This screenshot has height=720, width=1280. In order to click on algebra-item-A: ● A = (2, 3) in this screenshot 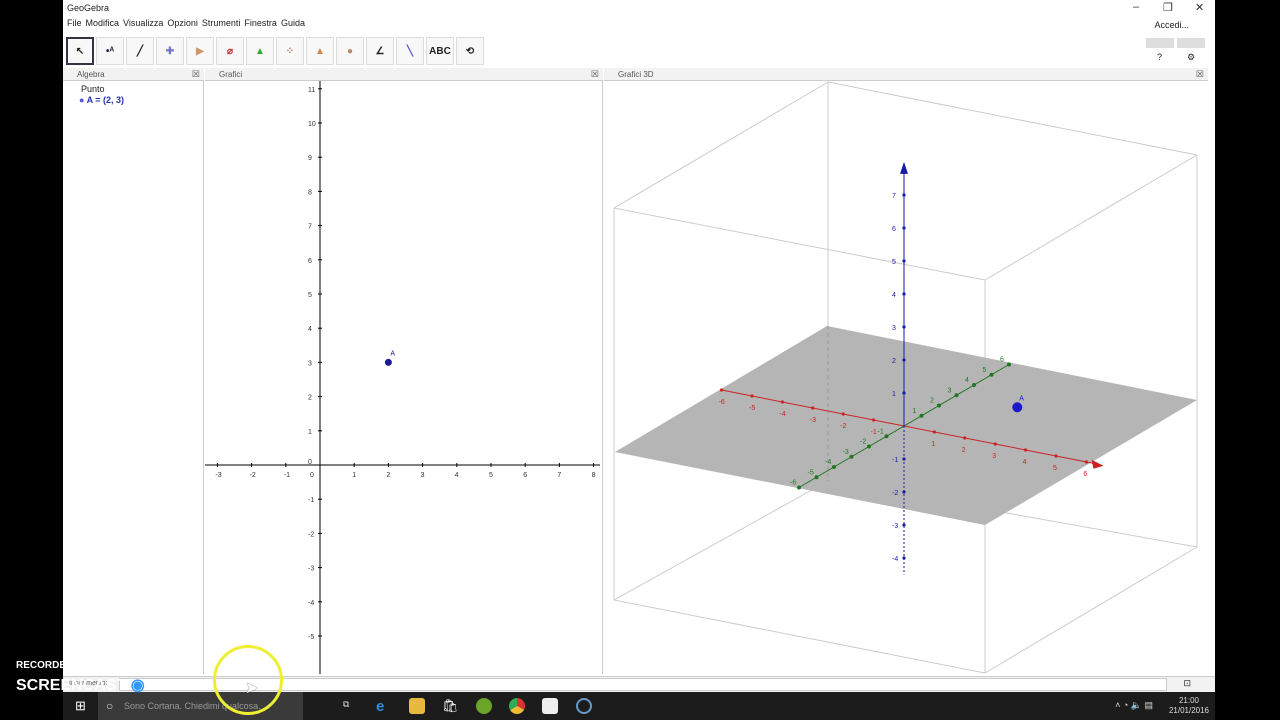, I will do `click(101, 100)`.